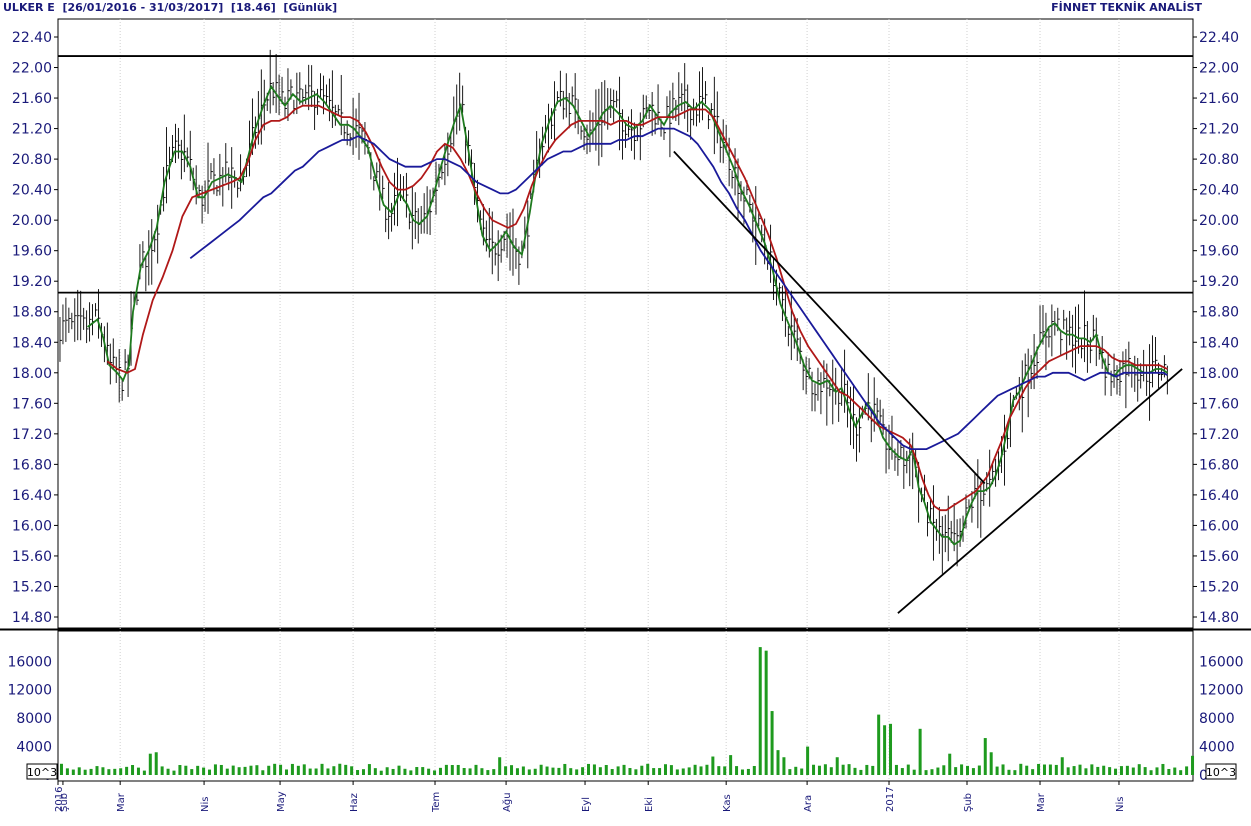 This screenshot has height=826, width=1251. I want to click on y-tick-label-left: 18.00, so click(32, 374).